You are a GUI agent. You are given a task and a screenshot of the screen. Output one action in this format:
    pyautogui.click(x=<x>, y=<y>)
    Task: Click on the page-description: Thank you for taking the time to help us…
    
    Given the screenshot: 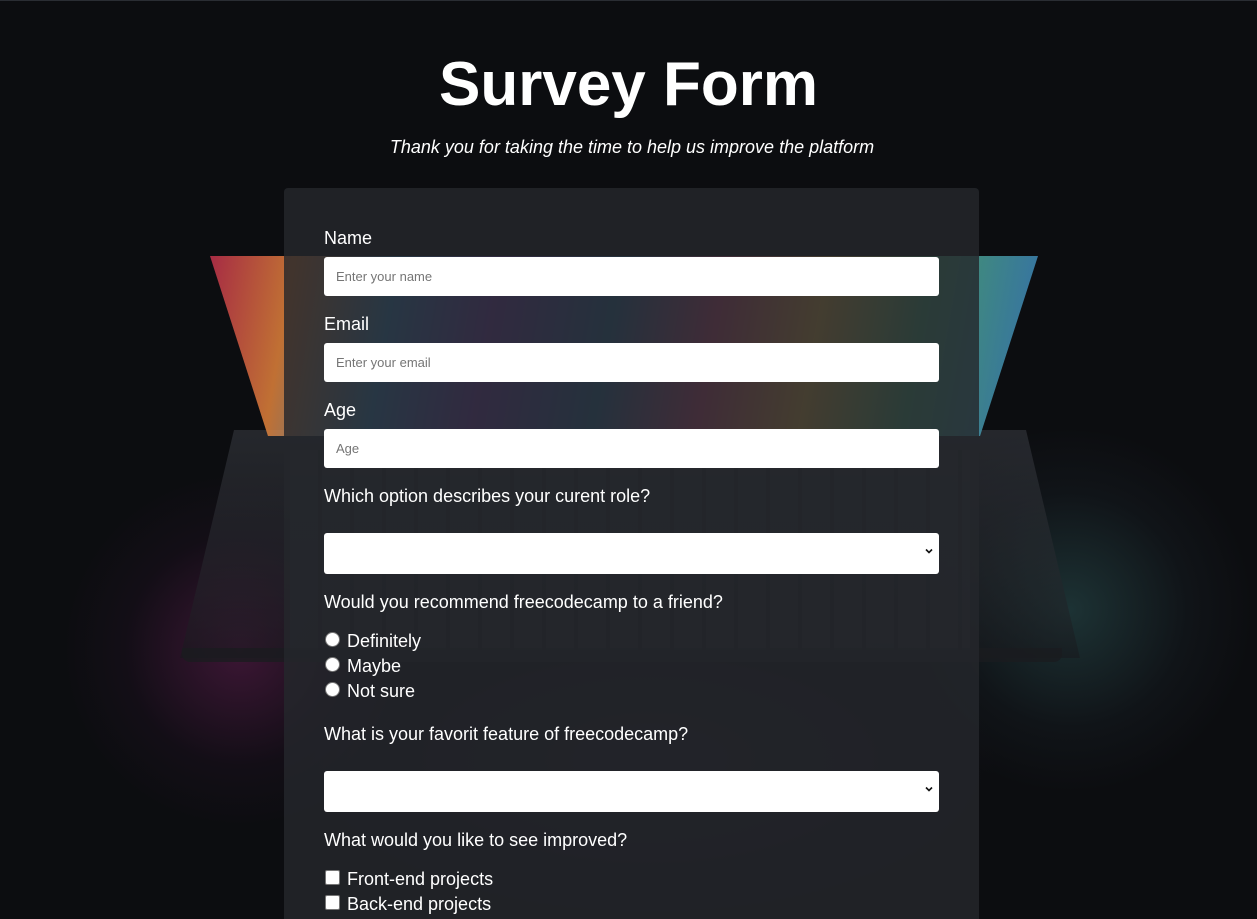 What is the action you would take?
    pyautogui.click(x=632, y=147)
    